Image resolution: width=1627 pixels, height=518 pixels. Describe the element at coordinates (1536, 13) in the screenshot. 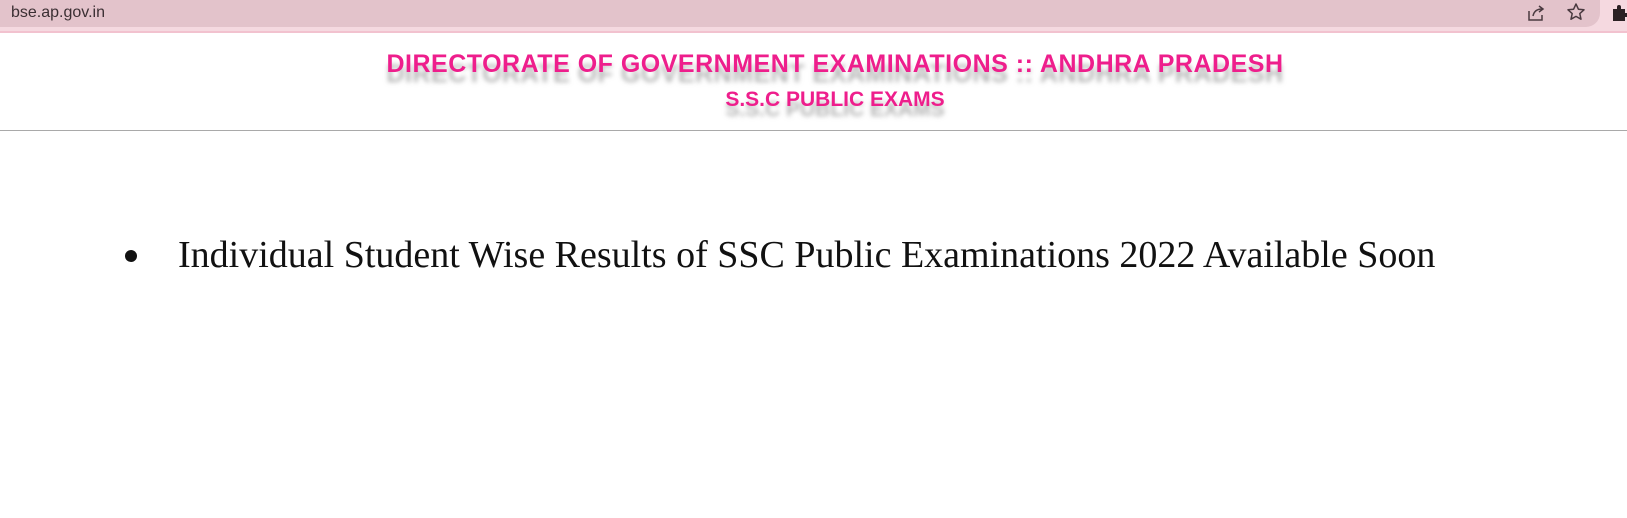

I see `share-icon` at that location.